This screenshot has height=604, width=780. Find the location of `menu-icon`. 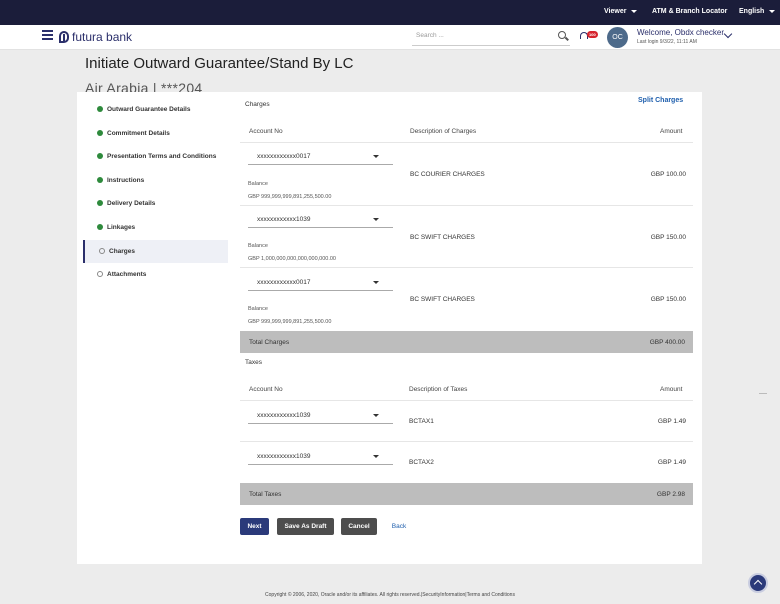

menu-icon is located at coordinates (47, 35).